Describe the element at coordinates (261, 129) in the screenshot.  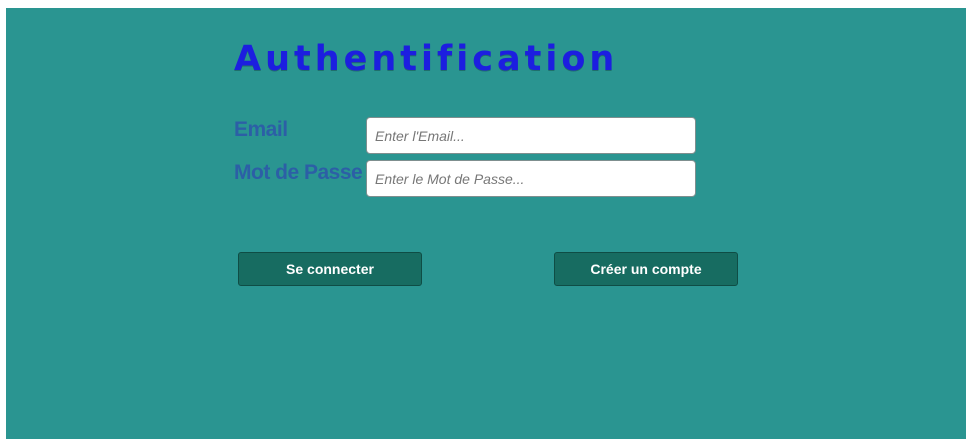
I see `email-label: Email` at that location.